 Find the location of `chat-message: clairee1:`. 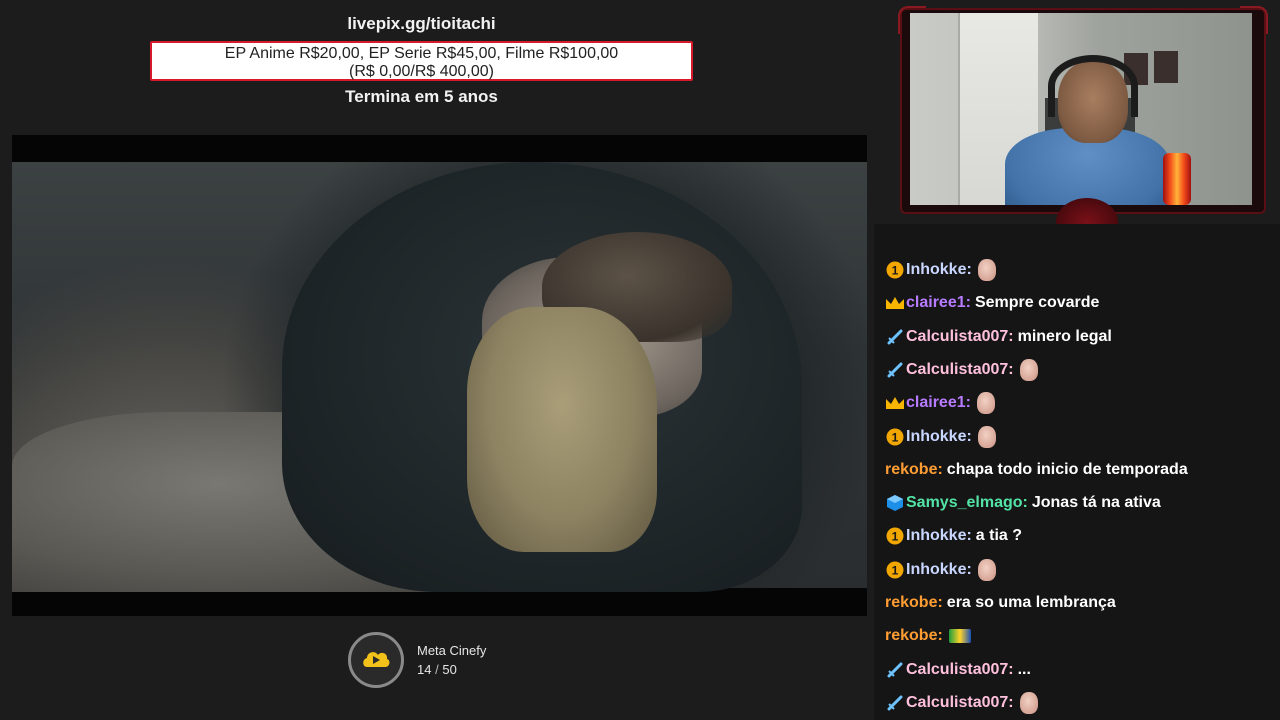

chat-message: clairee1: is located at coordinates (940, 403).